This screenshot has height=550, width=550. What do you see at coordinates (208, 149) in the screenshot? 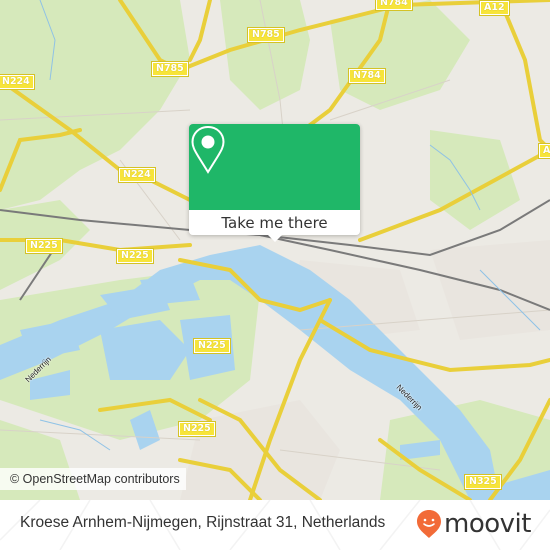
I see `map-pin-icon` at bounding box center [208, 149].